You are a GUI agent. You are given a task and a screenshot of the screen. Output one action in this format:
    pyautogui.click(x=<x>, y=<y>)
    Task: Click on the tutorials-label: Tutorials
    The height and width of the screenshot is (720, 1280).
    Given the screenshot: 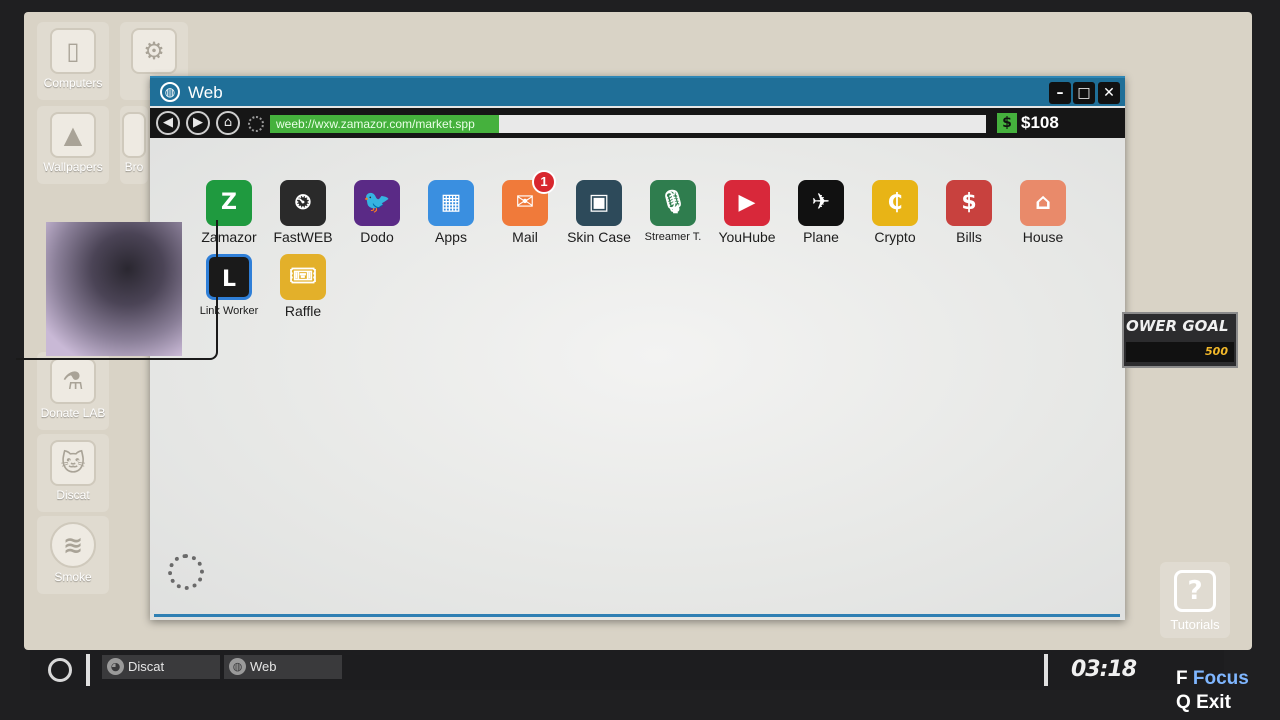 What is the action you would take?
    pyautogui.click(x=1195, y=624)
    